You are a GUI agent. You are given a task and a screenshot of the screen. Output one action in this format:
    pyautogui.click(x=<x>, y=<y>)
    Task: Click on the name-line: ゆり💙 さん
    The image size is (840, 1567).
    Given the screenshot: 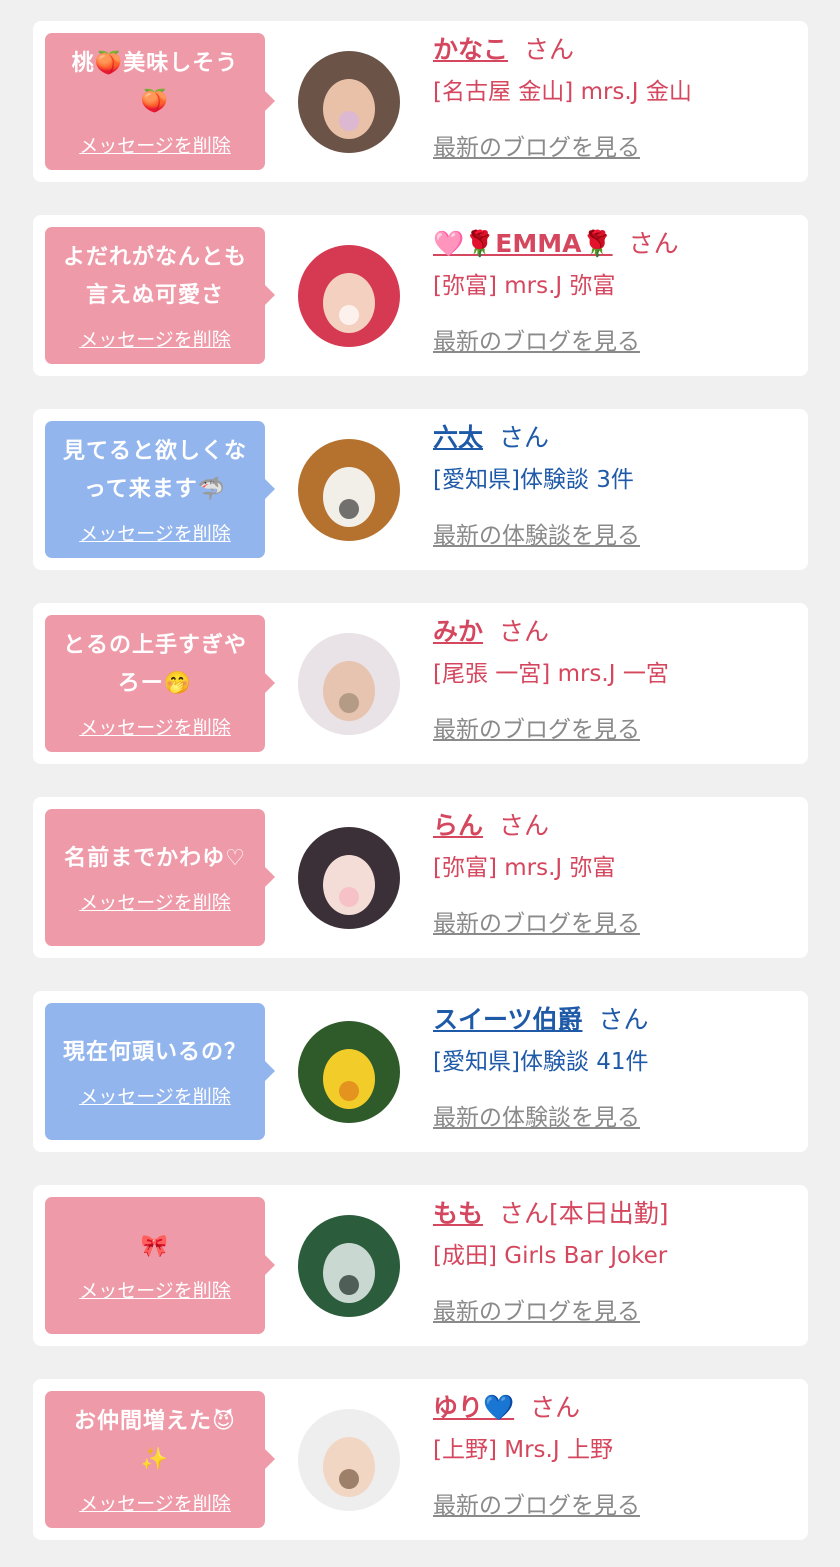 What is the action you would take?
    pyautogui.click(x=618, y=1410)
    